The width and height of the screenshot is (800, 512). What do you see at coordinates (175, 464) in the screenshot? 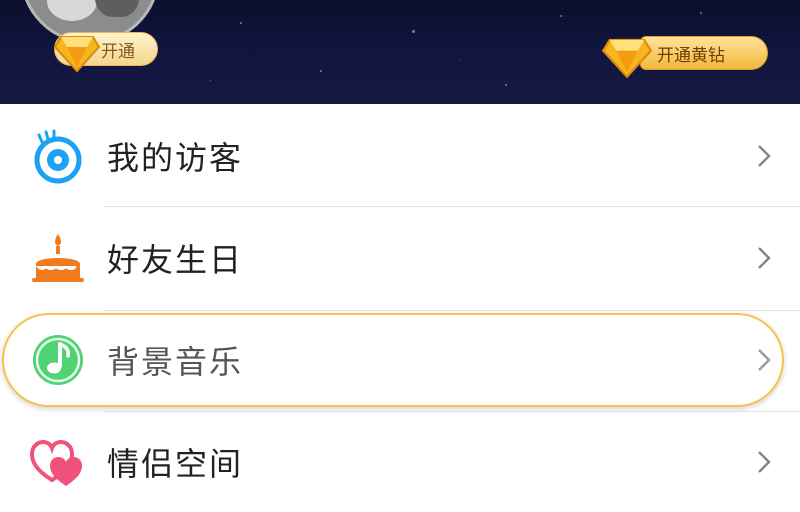
I see `menu-item-label: 情侣空间` at bounding box center [175, 464].